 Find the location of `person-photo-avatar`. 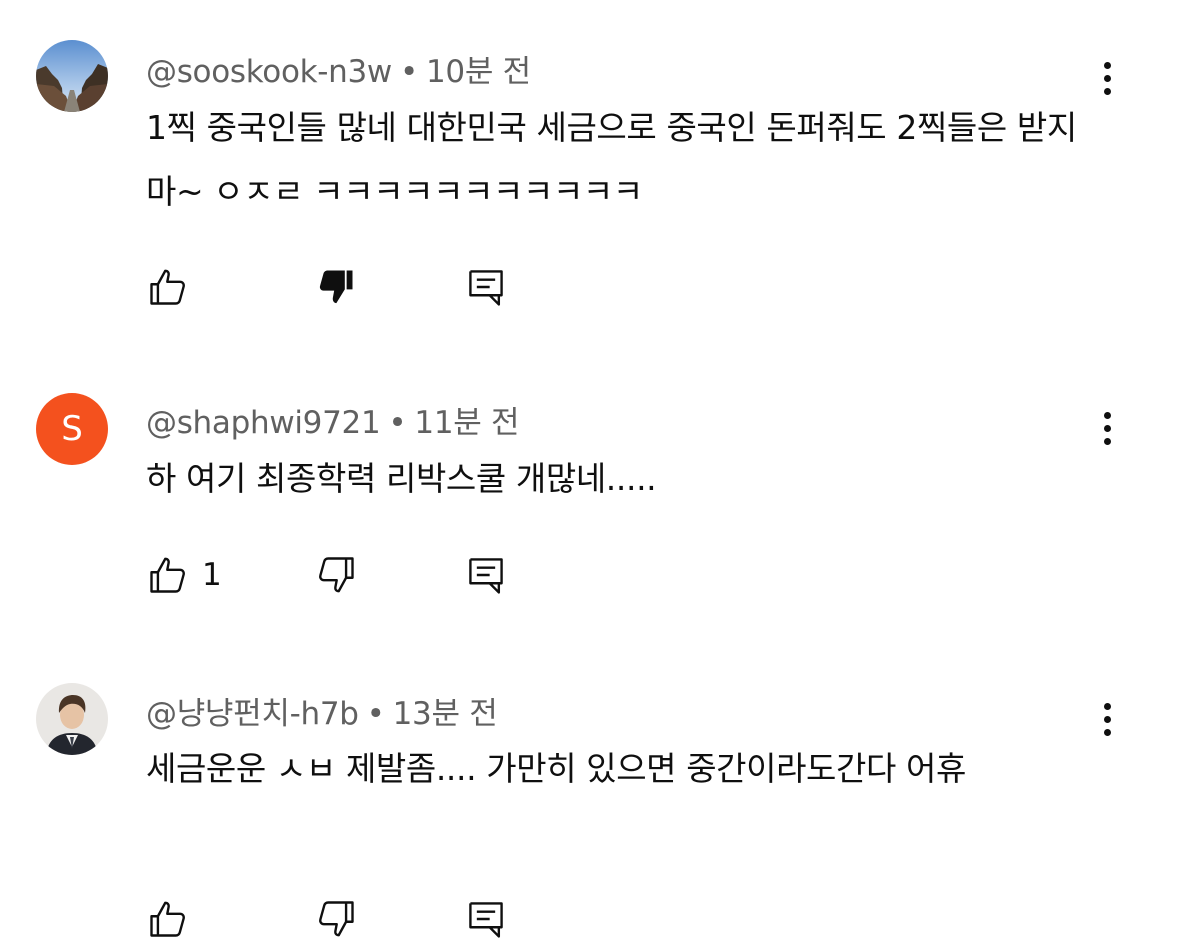

person-photo-avatar is located at coordinates (72, 719).